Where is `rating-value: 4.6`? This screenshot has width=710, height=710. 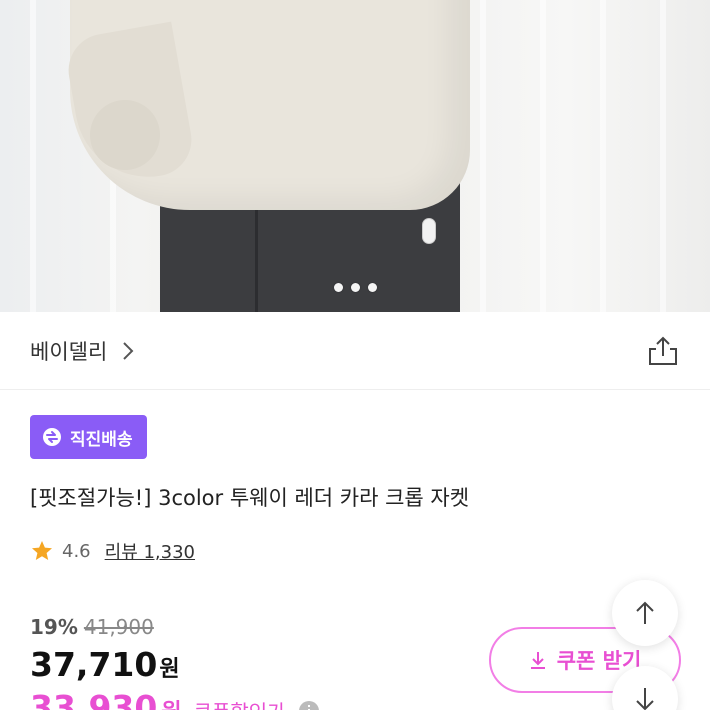 rating-value: 4.6 is located at coordinates (76, 551).